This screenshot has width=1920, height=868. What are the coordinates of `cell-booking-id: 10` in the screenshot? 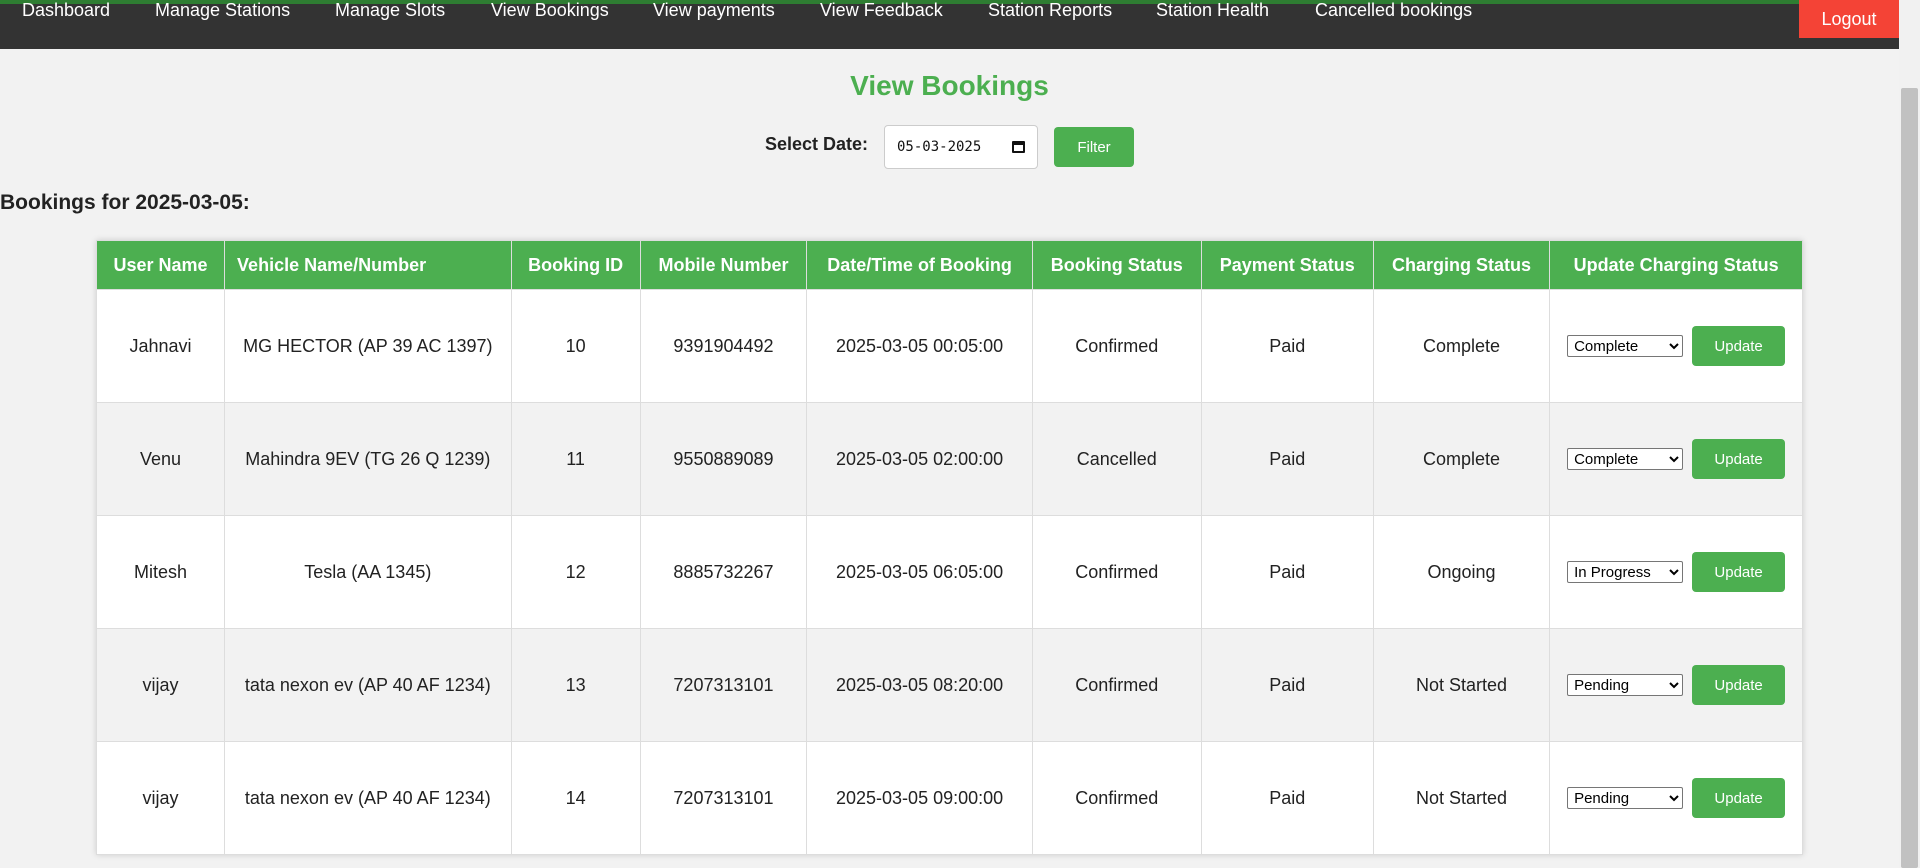 It's located at (575, 346).